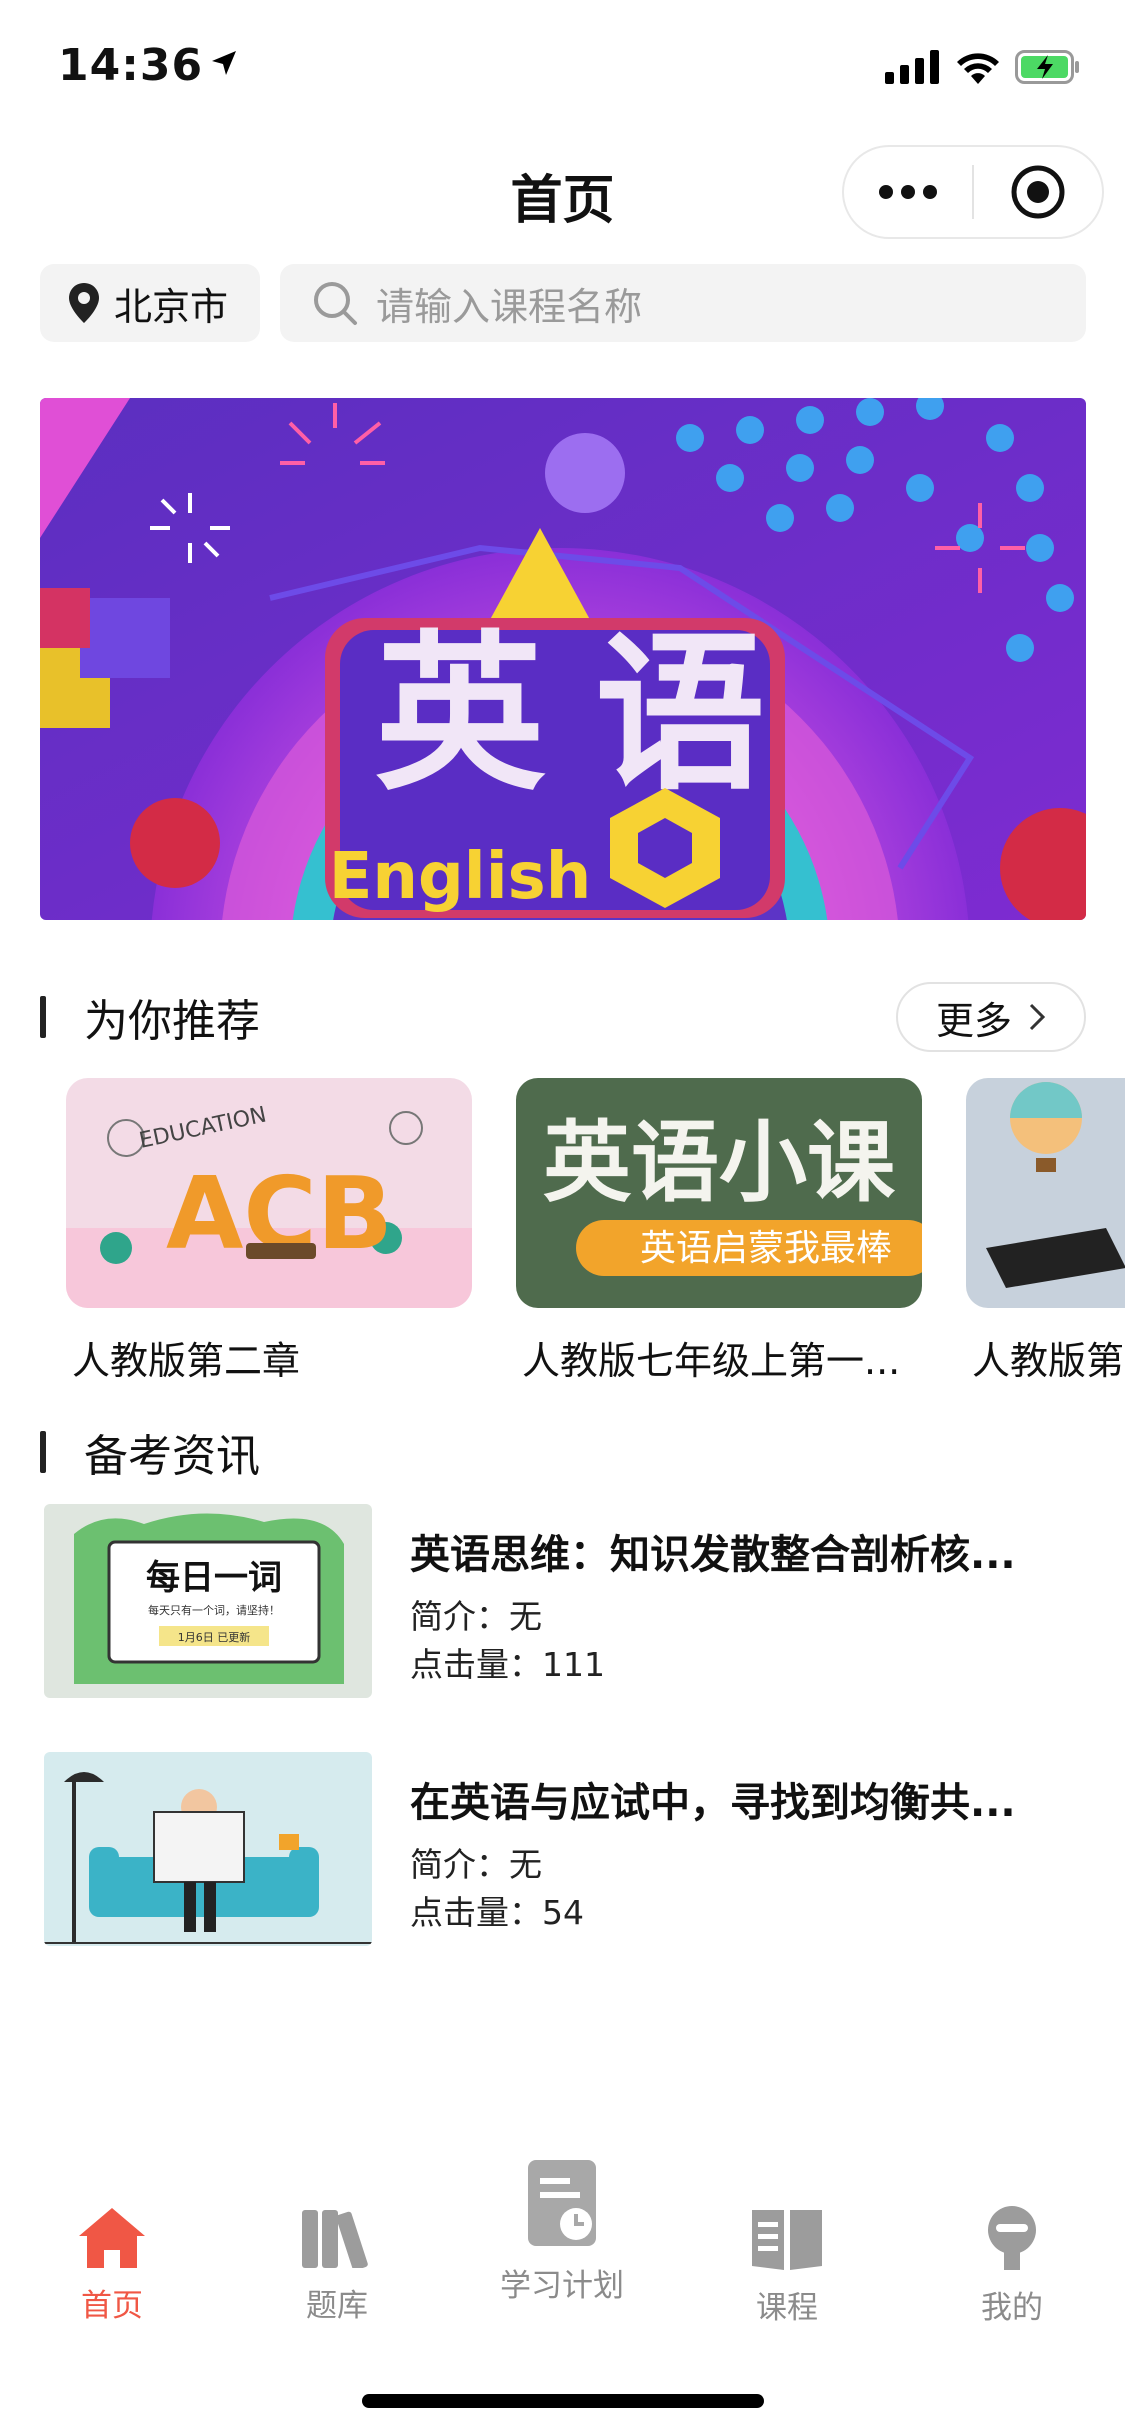 The width and height of the screenshot is (1125, 2436). What do you see at coordinates (509, 306) in the screenshot?
I see `search-placeholder: 请输入课程名称` at bounding box center [509, 306].